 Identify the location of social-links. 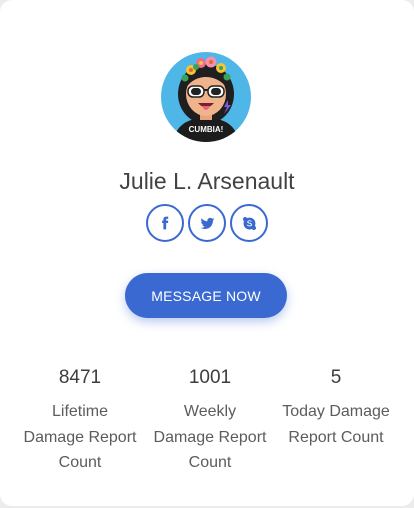
(207, 223).